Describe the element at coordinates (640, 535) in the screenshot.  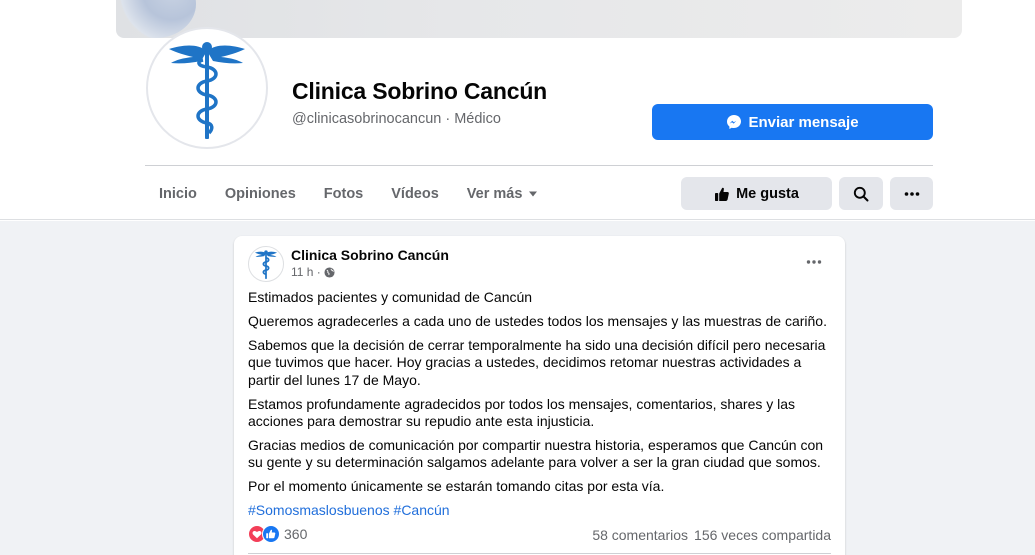
I see `comments-count: 58 comentarios` at that location.